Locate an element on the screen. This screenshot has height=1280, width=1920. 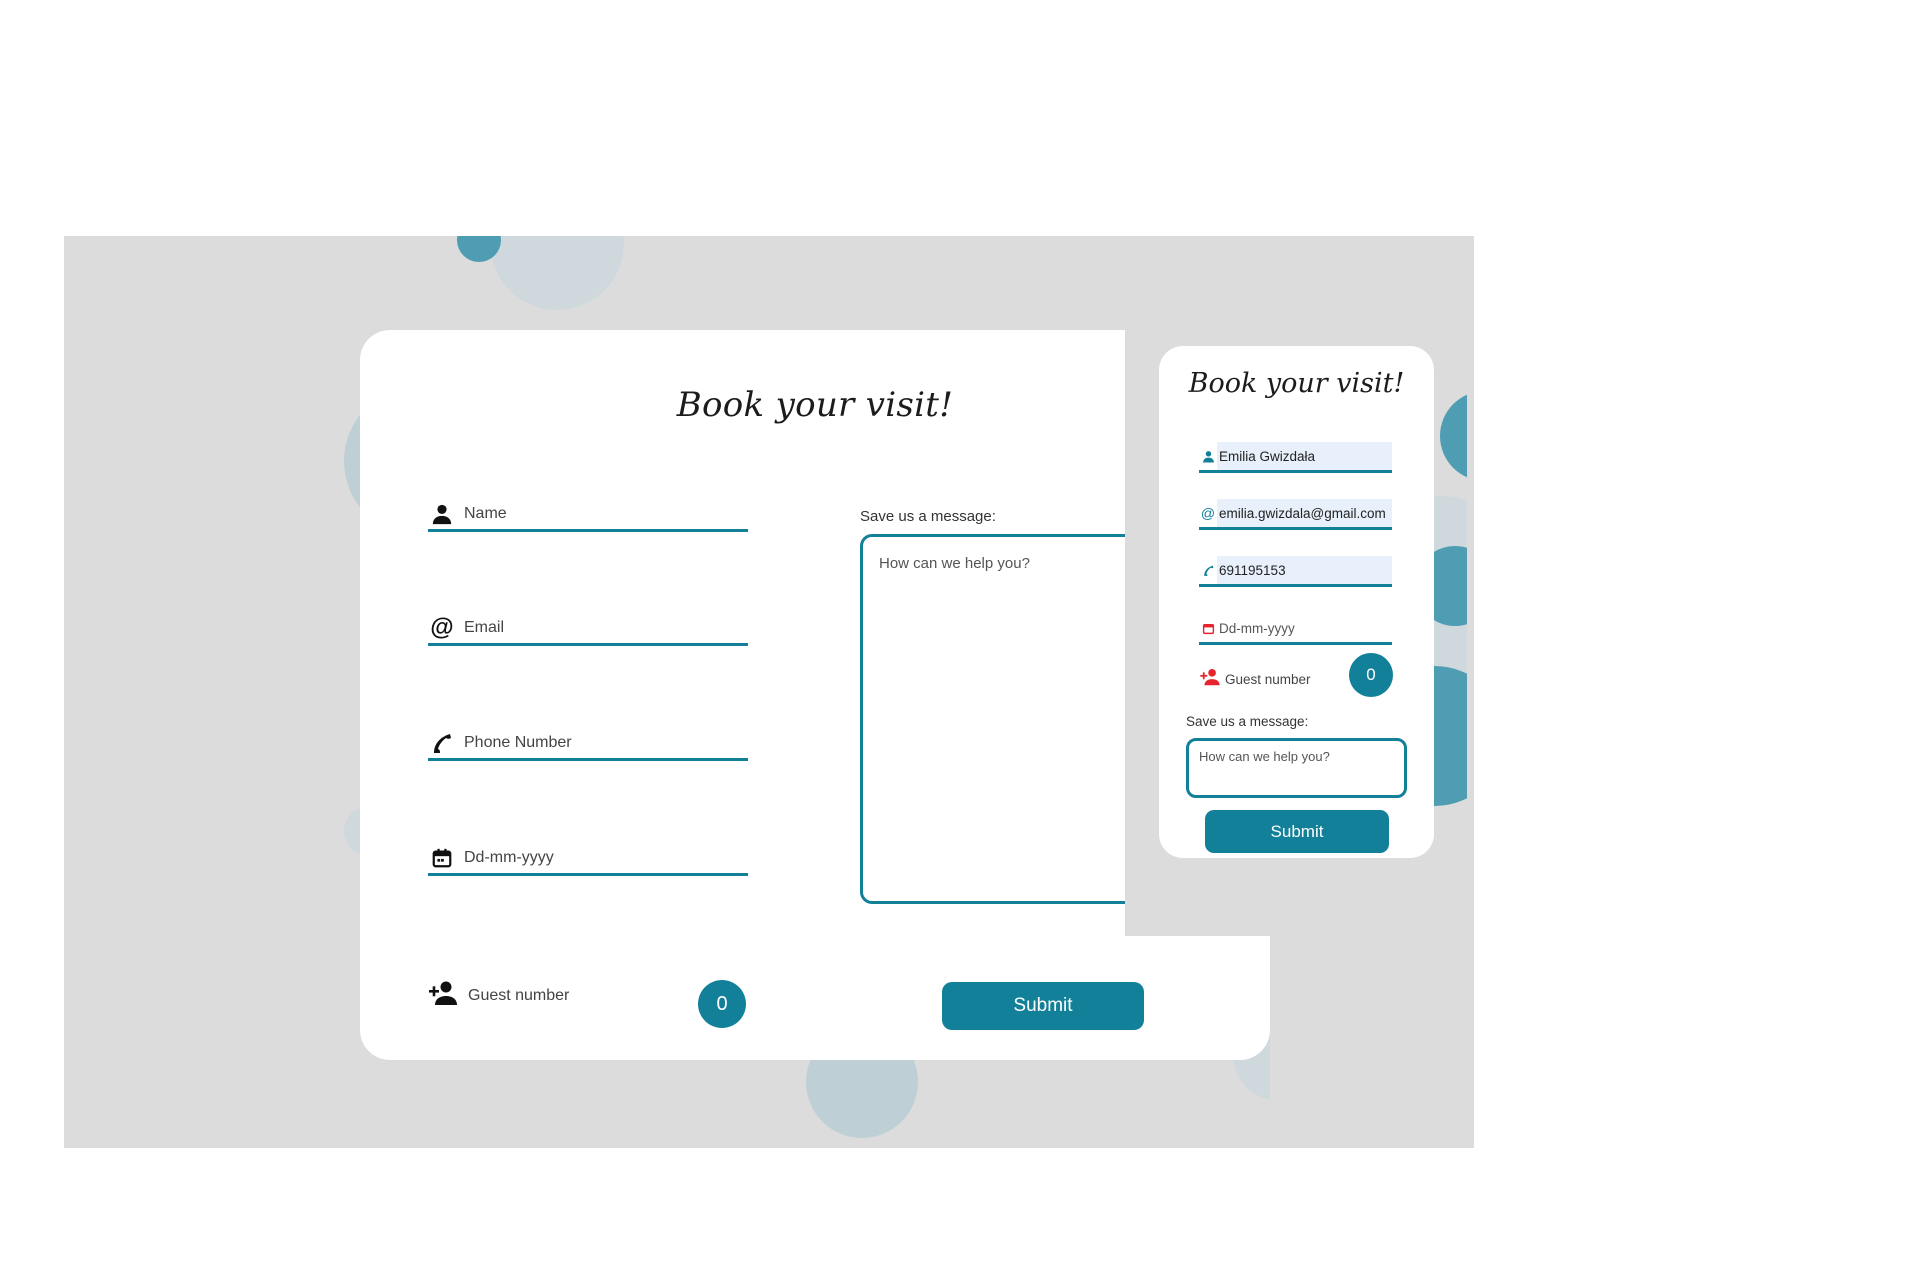
mobile-phone-value: 691195153 is located at coordinates (1304, 570).